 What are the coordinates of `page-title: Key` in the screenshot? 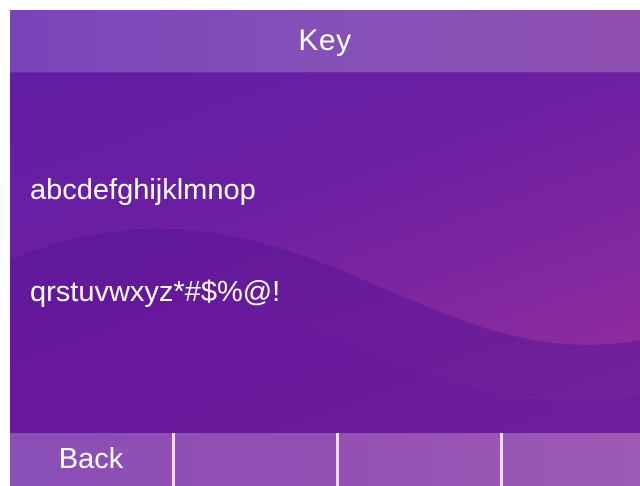 It's located at (325, 40).